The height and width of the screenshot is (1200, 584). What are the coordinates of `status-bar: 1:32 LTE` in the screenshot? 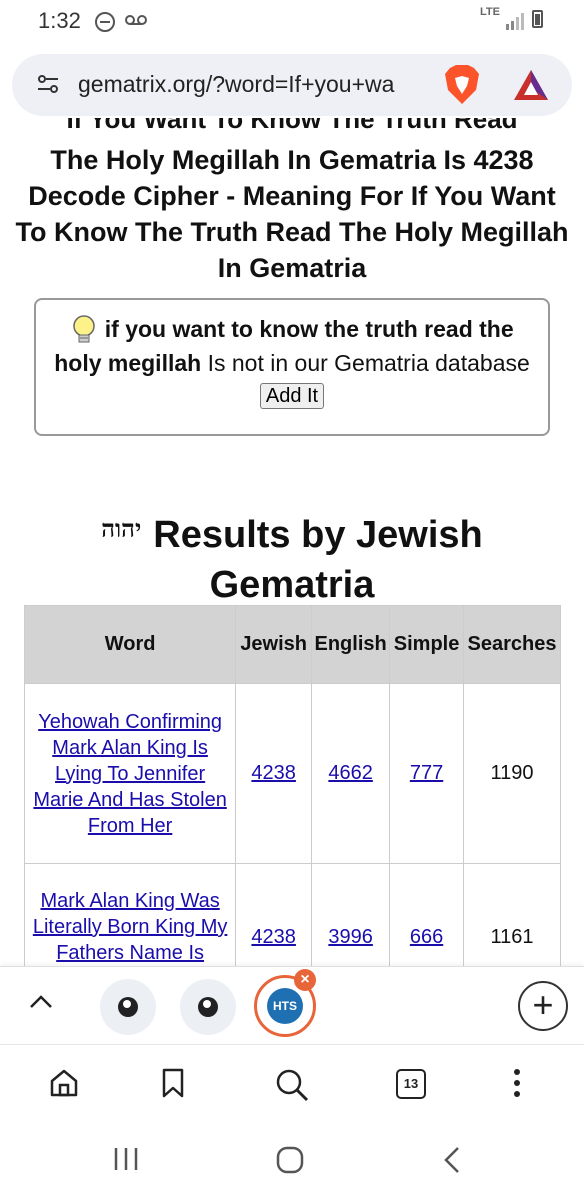 It's located at (292, 22).